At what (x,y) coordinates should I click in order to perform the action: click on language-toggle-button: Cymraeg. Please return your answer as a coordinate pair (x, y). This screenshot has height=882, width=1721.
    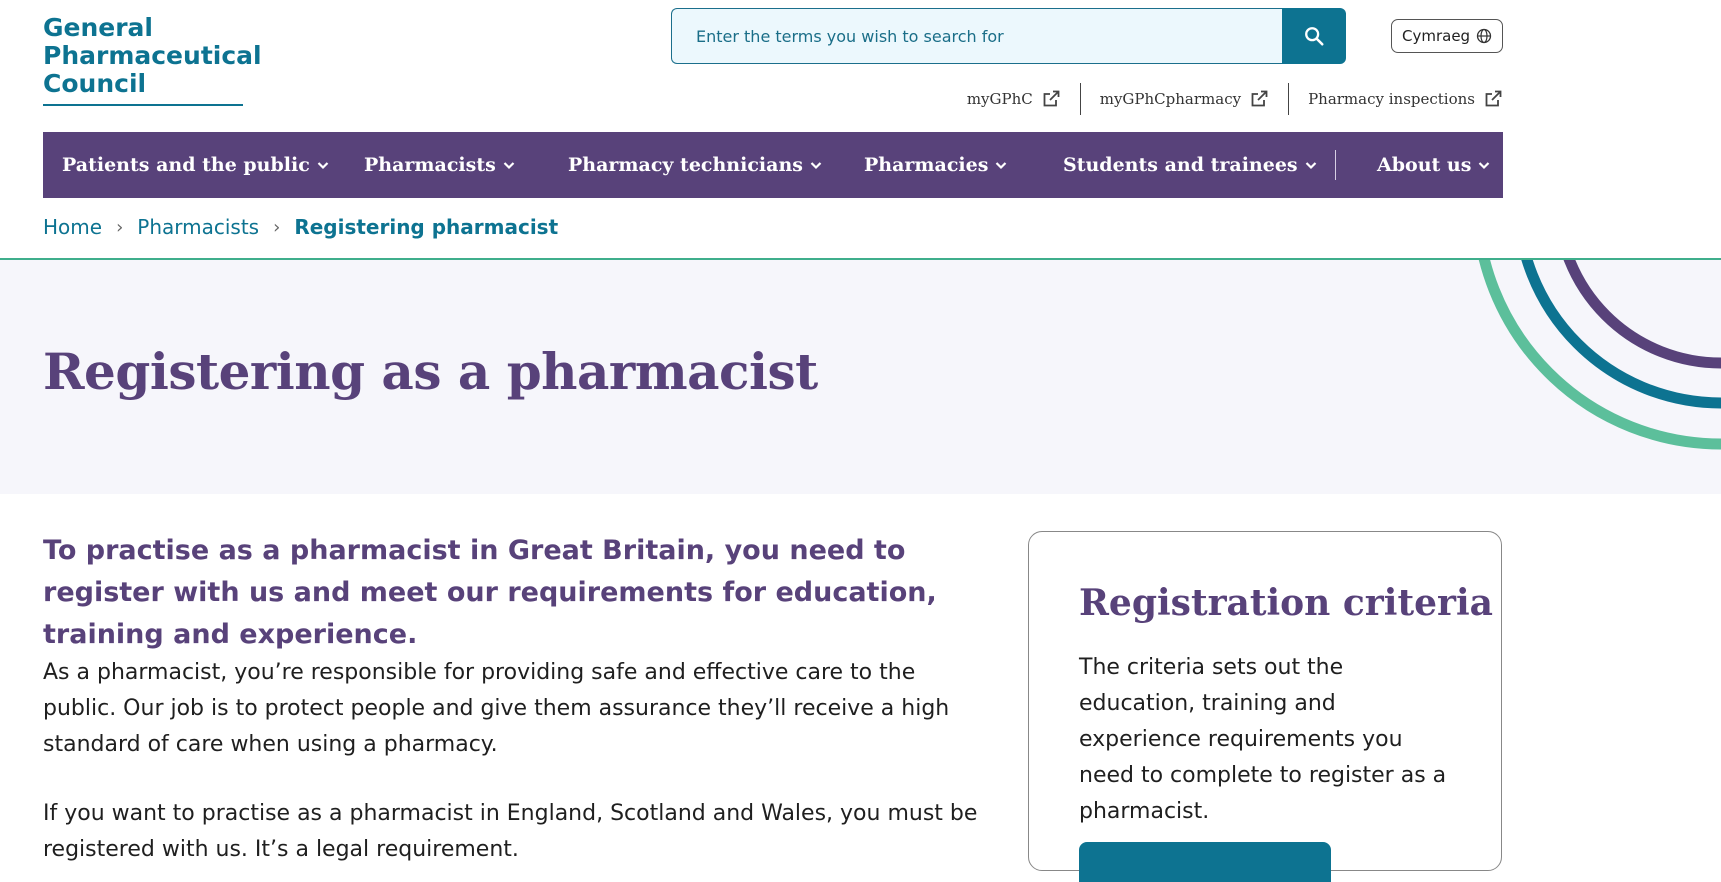
    Looking at the image, I should click on (1447, 36).